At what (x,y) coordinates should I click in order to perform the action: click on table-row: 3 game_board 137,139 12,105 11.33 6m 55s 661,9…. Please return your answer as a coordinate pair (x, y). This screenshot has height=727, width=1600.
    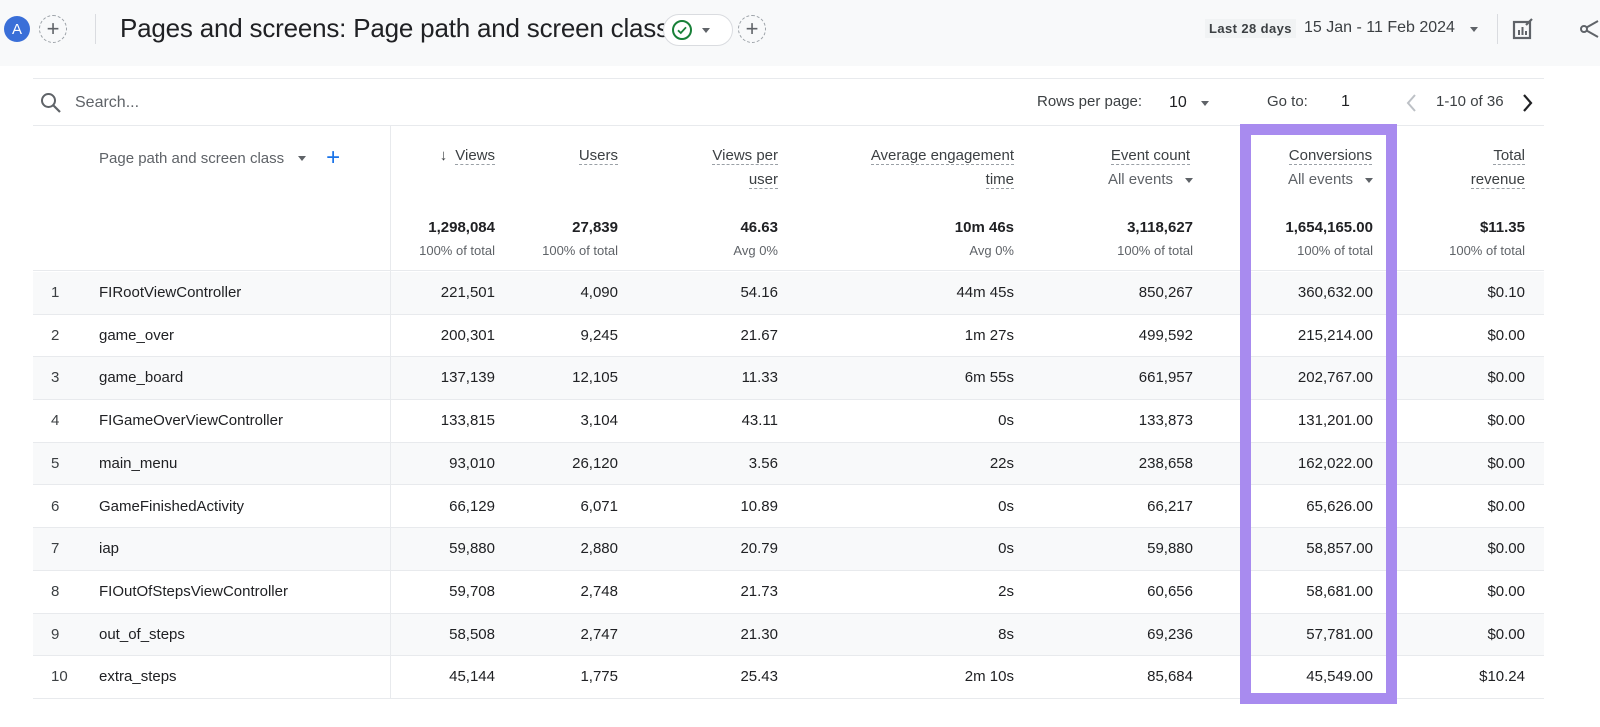
    Looking at the image, I should click on (788, 379).